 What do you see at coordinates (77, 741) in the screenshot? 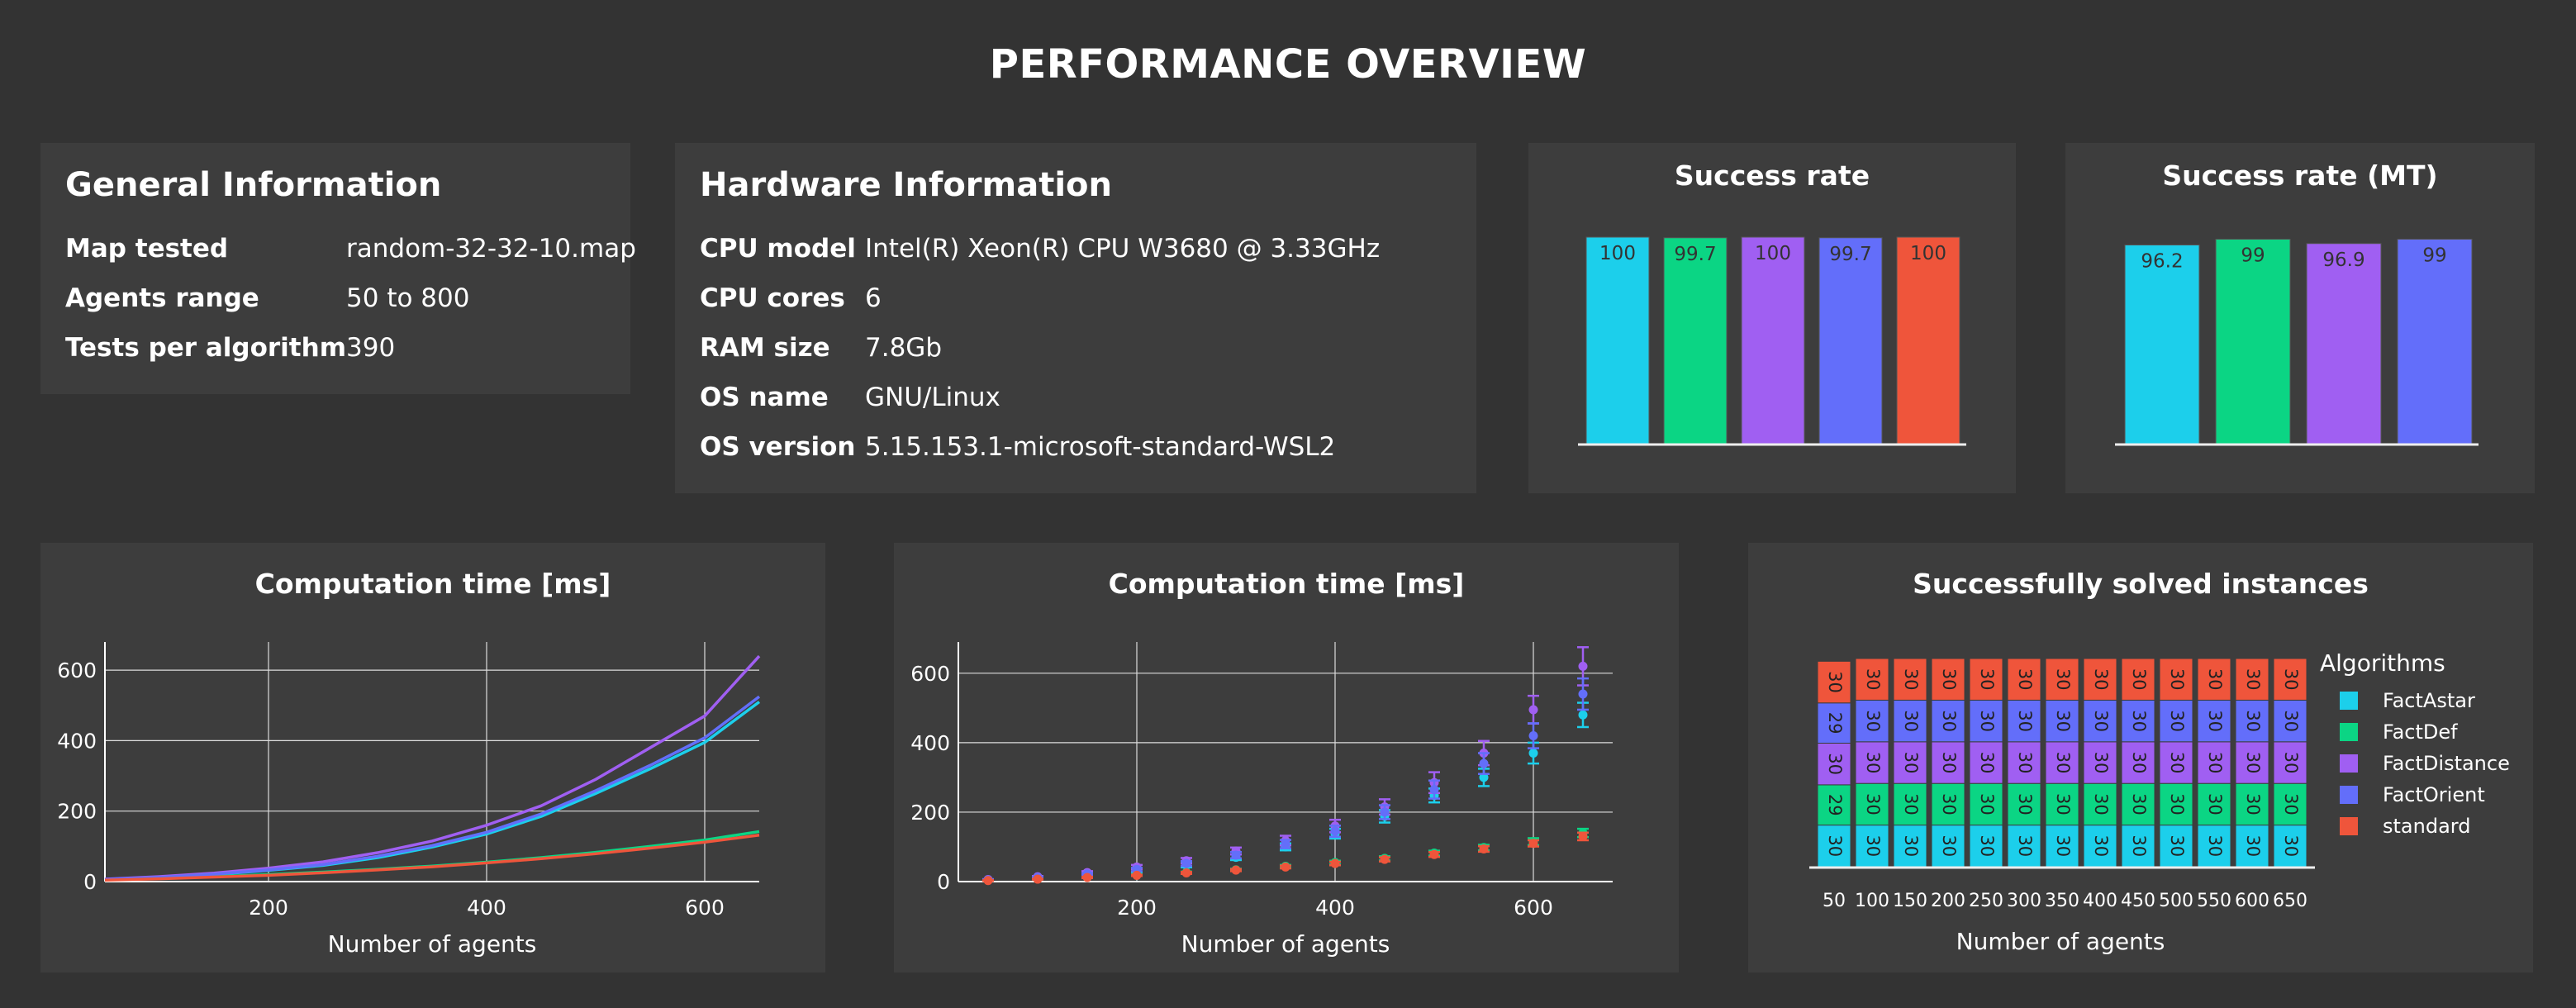
I see `y-tick-label: 400` at bounding box center [77, 741].